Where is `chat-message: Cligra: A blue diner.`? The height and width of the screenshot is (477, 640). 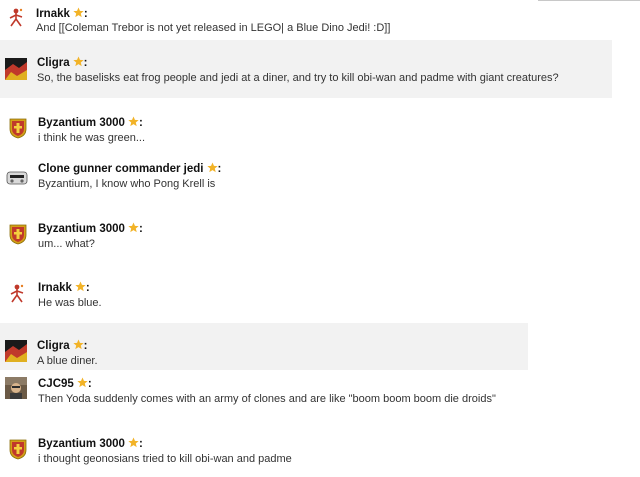 chat-message: Cligra: A blue diner. is located at coordinates (264, 346).